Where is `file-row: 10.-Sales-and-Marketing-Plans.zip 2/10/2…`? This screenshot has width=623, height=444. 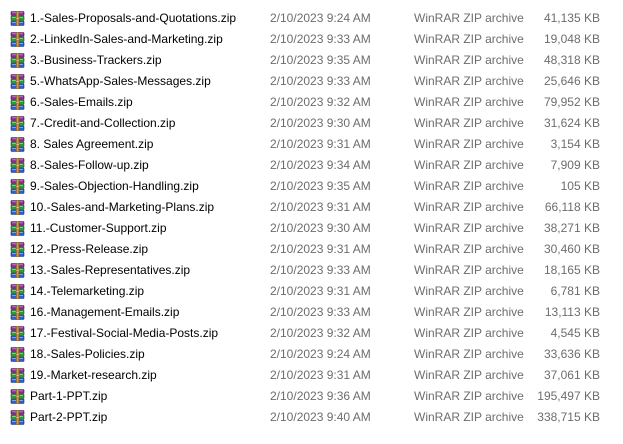
file-row: 10.-Sales-and-Marketing-Plans.zip 2/10/2… is located at coordinates (311, 207).